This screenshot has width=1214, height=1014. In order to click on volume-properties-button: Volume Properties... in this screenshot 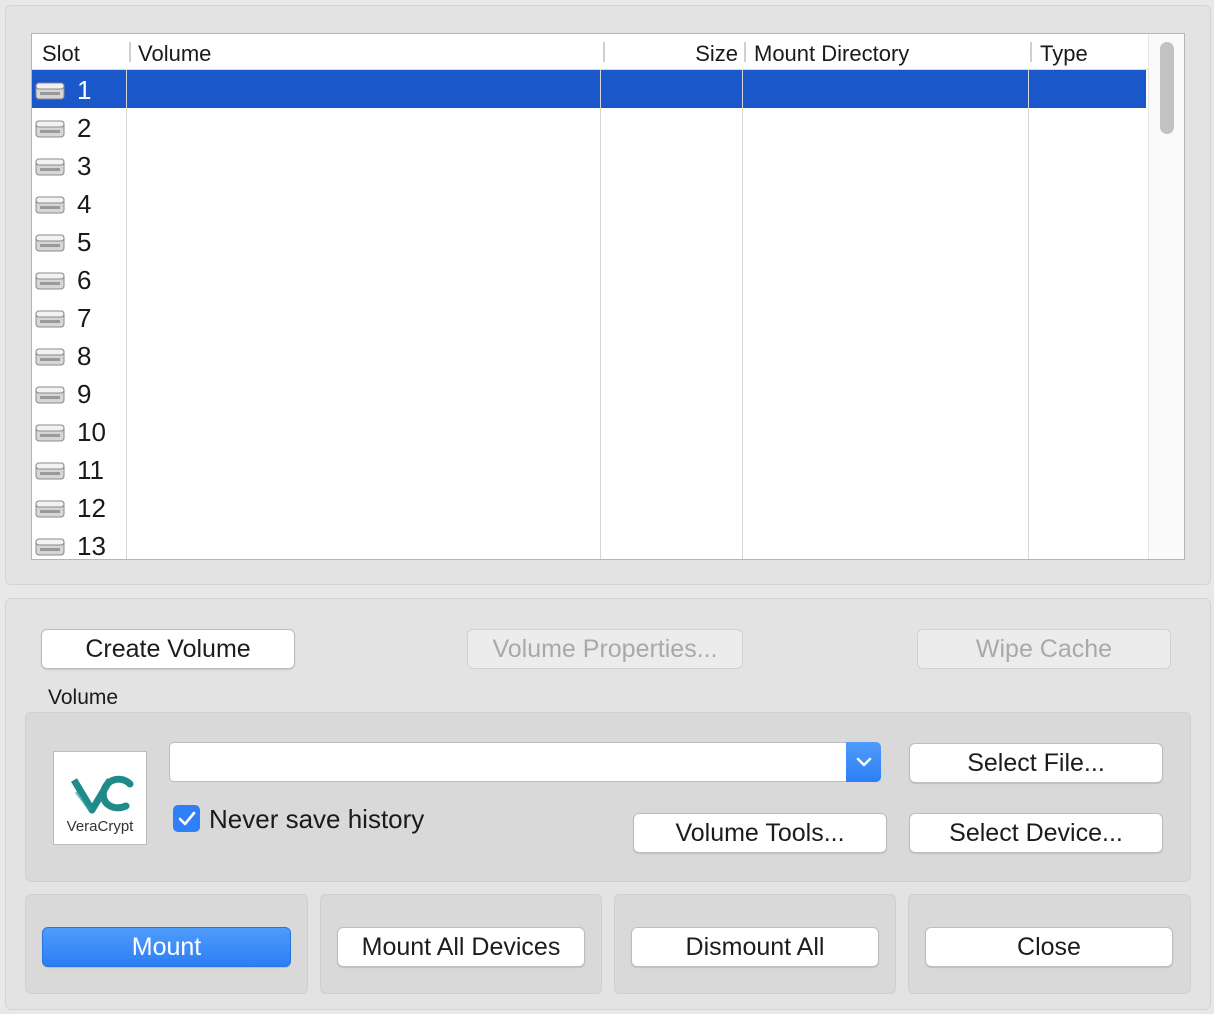, I will do `click(605, 649)`.